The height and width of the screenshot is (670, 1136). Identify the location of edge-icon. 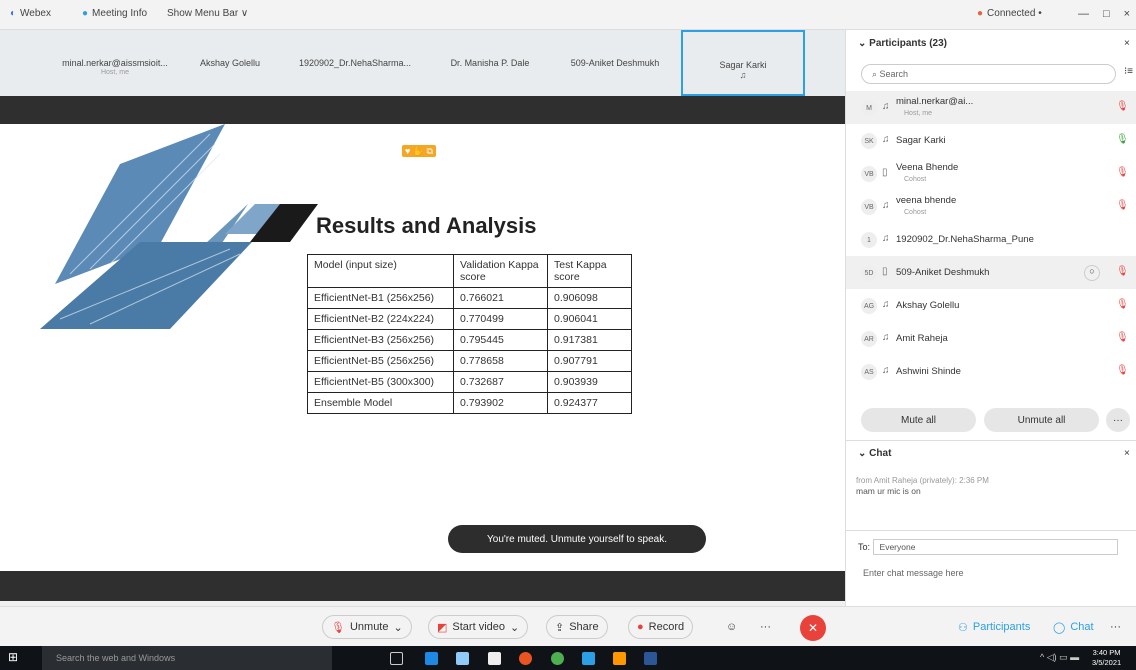
(431, 658).